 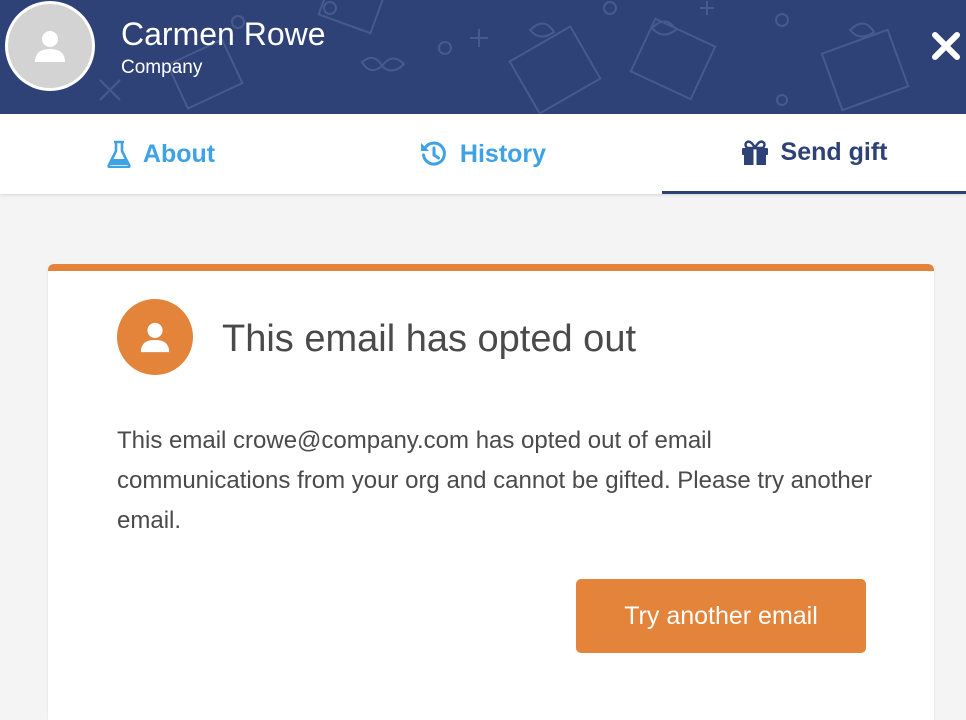 What do you see at coordinates (223, 34) in the screenshot?
I see `contact-name: Carmen Rowe` at bounding box center [223, 34].